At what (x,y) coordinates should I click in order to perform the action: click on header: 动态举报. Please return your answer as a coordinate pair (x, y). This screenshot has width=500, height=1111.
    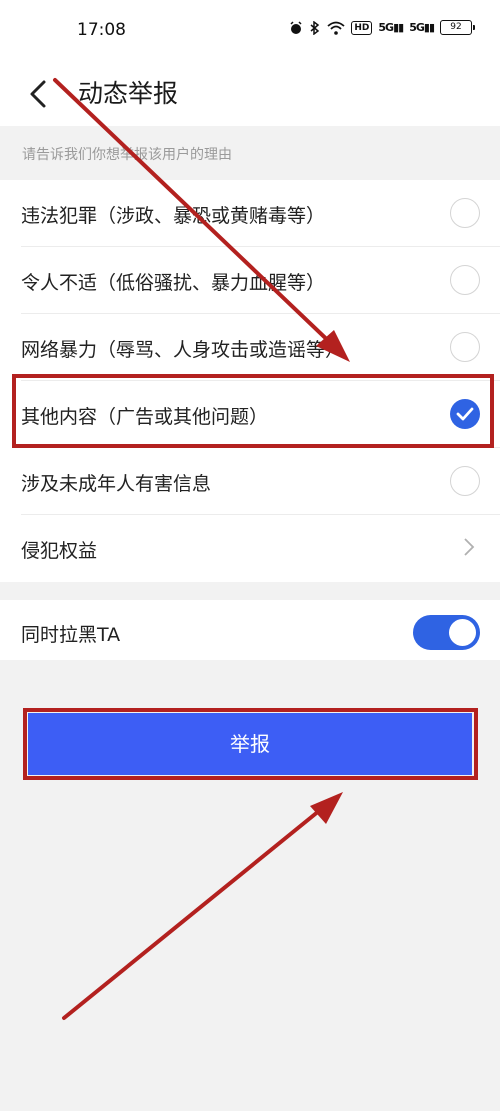
    Looking at the image, I should click on (250, 94).